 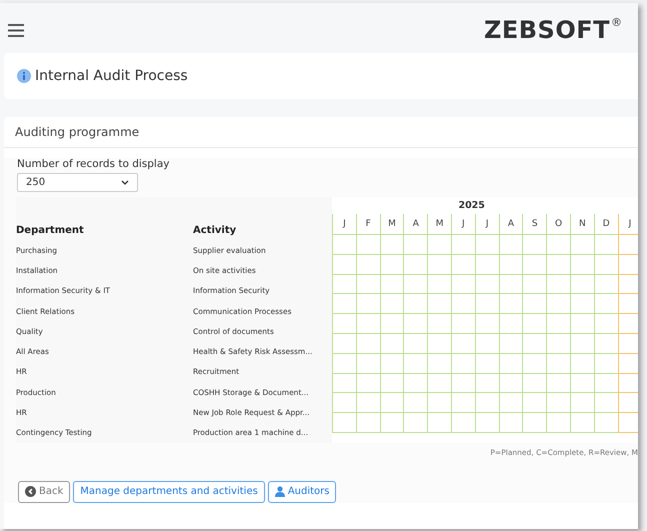 I want to click on menu-icon, so click(x=16, y=30).